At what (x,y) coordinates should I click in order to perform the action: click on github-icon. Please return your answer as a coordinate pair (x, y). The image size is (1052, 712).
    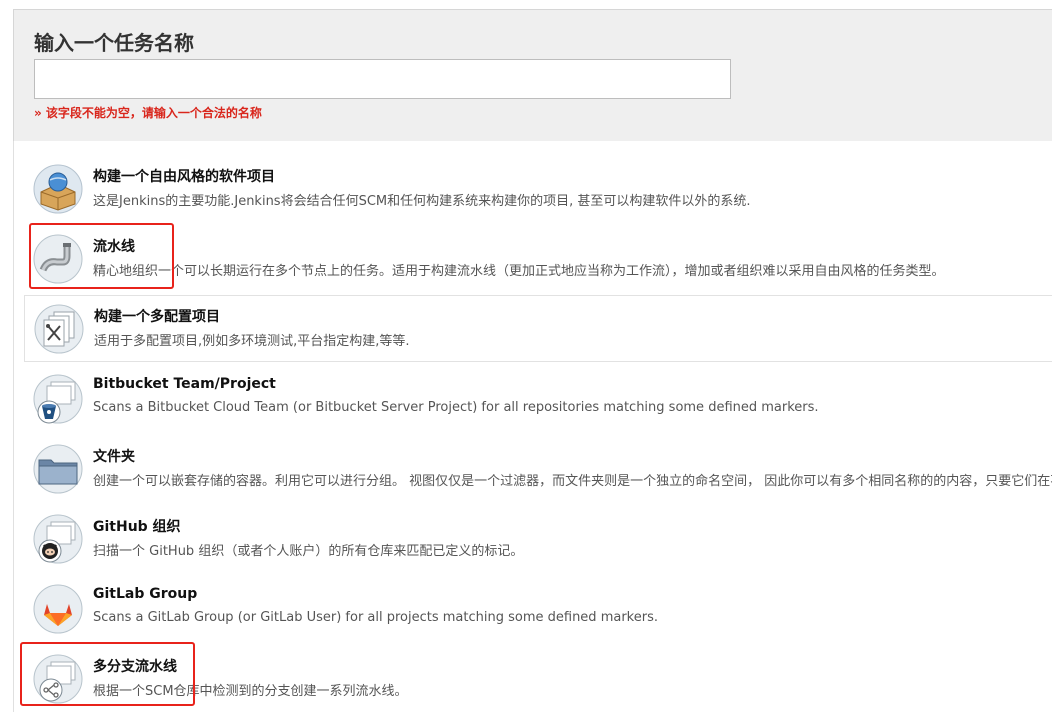
    Looking at the image, I should click on (58, 539).